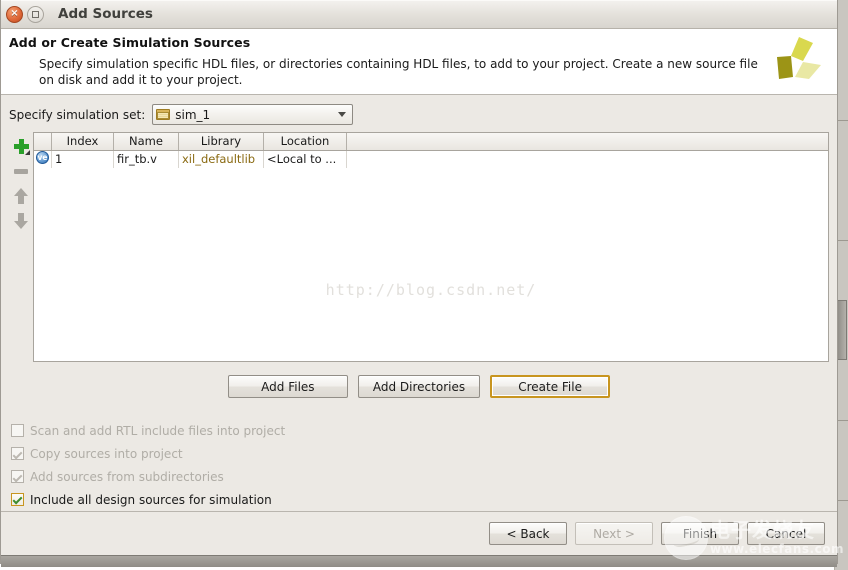 The image size is (848, 570). I want to click on plus-icon, so click(21, 146).